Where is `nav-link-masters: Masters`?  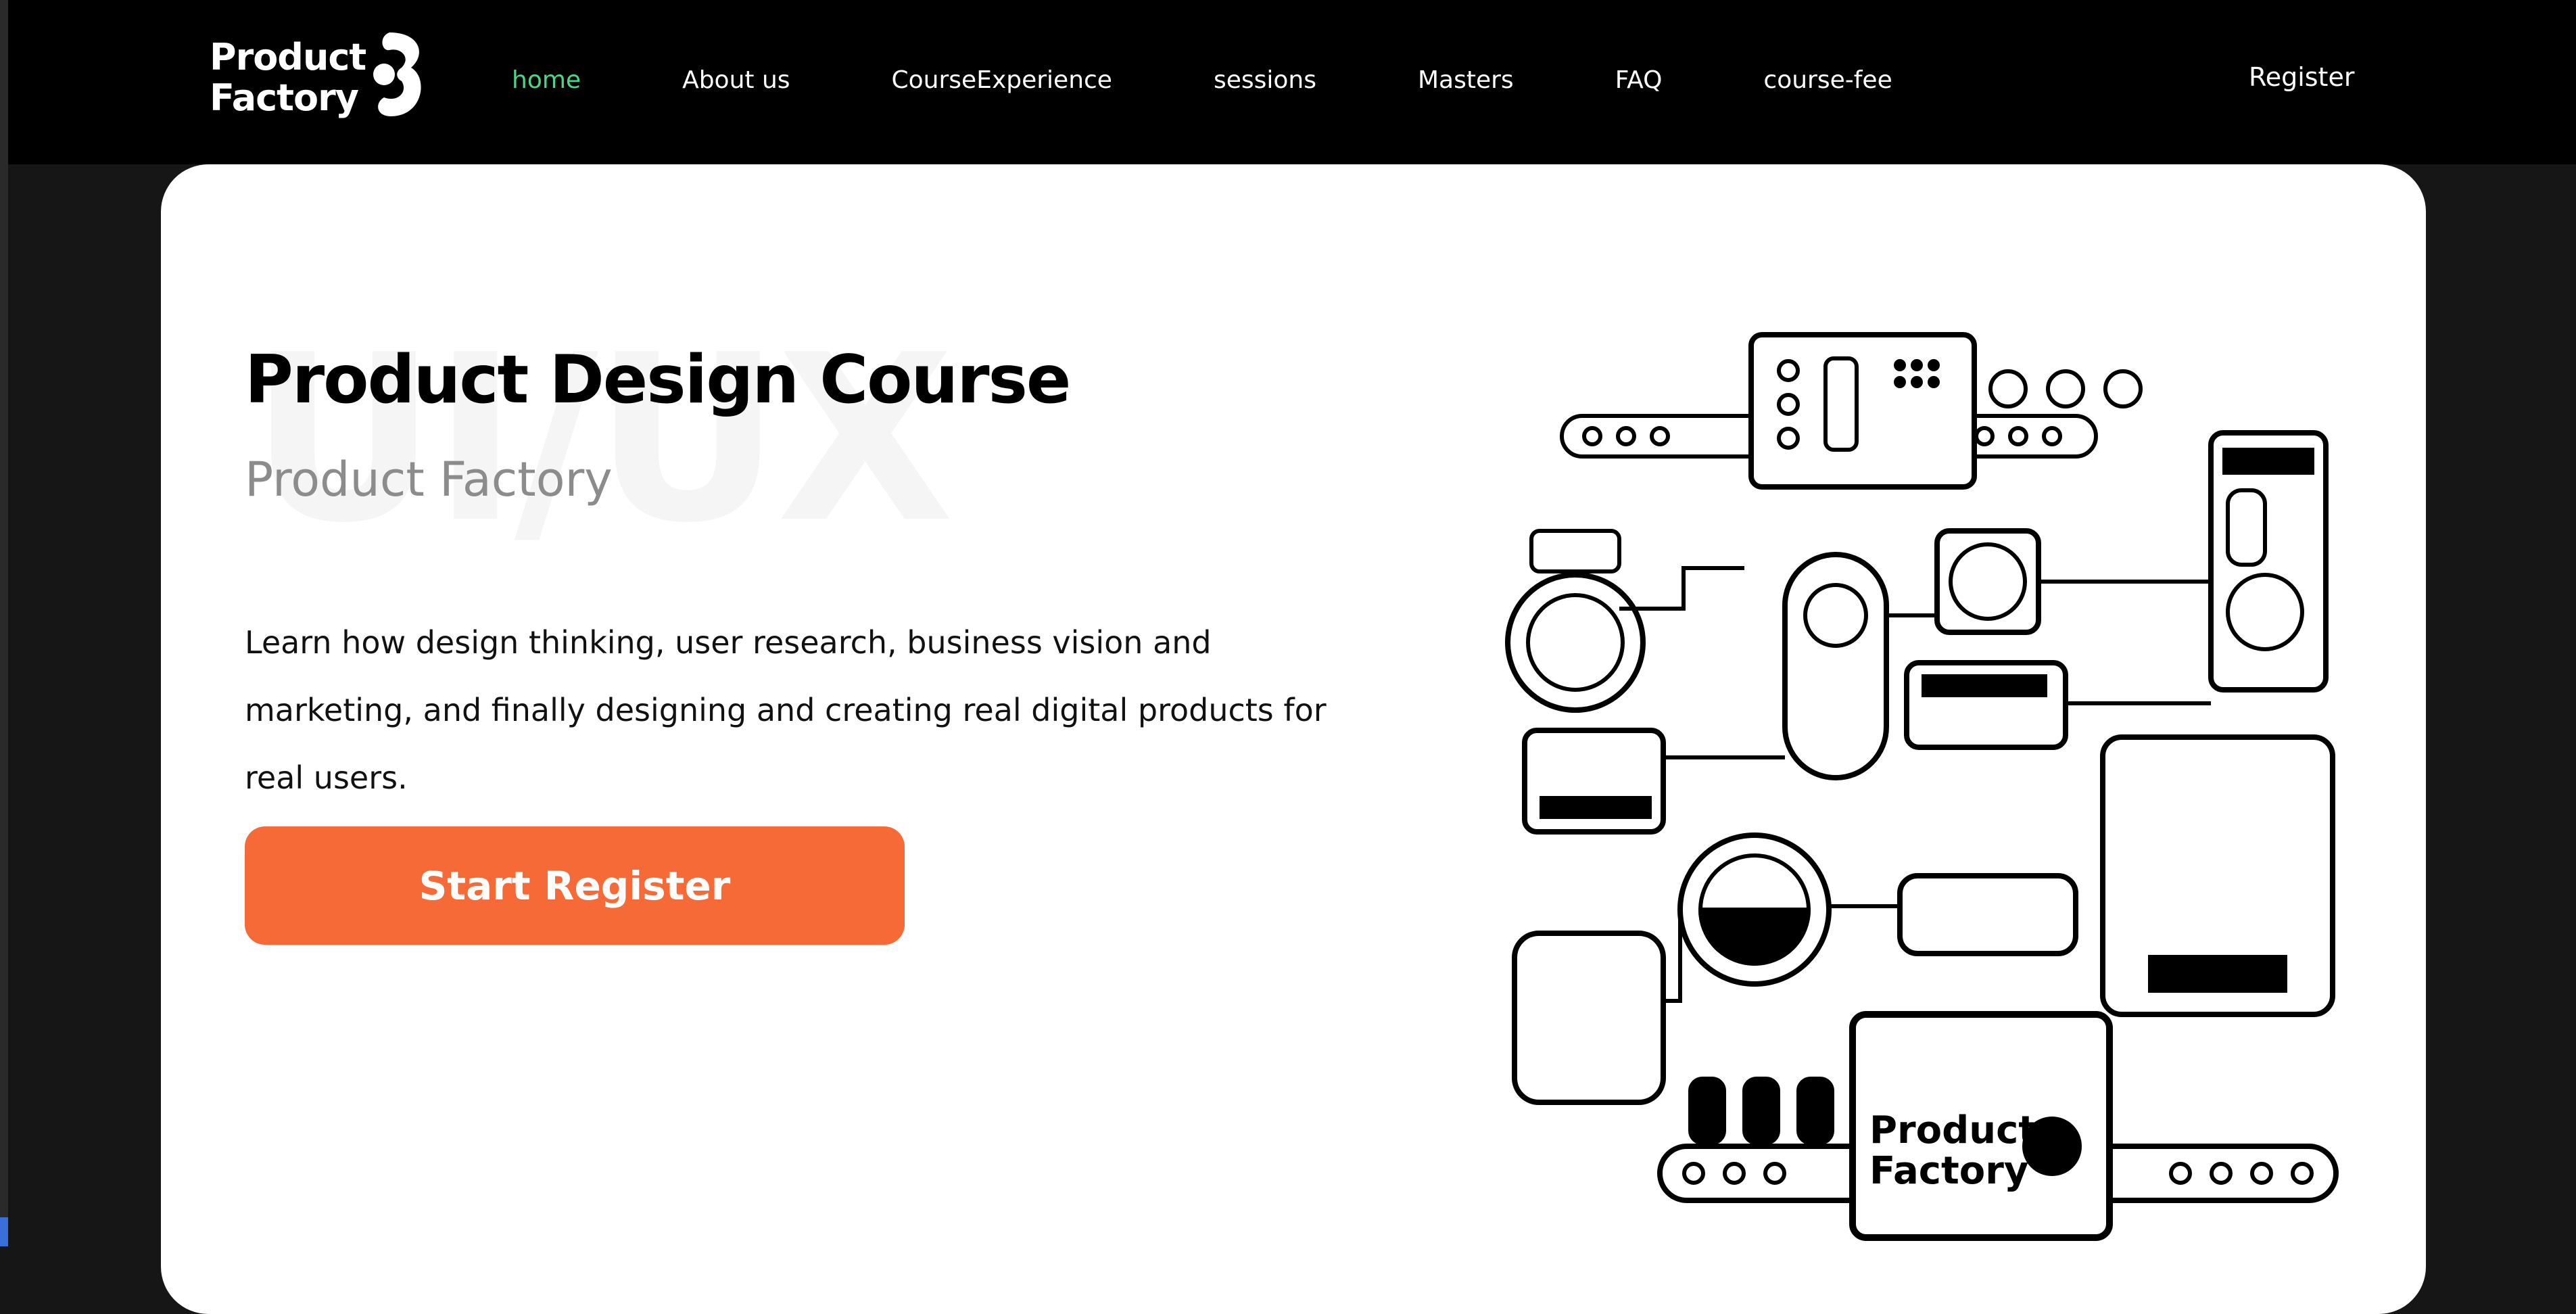
nav-link-masters: Masters is located at coordinates (1466, 80).